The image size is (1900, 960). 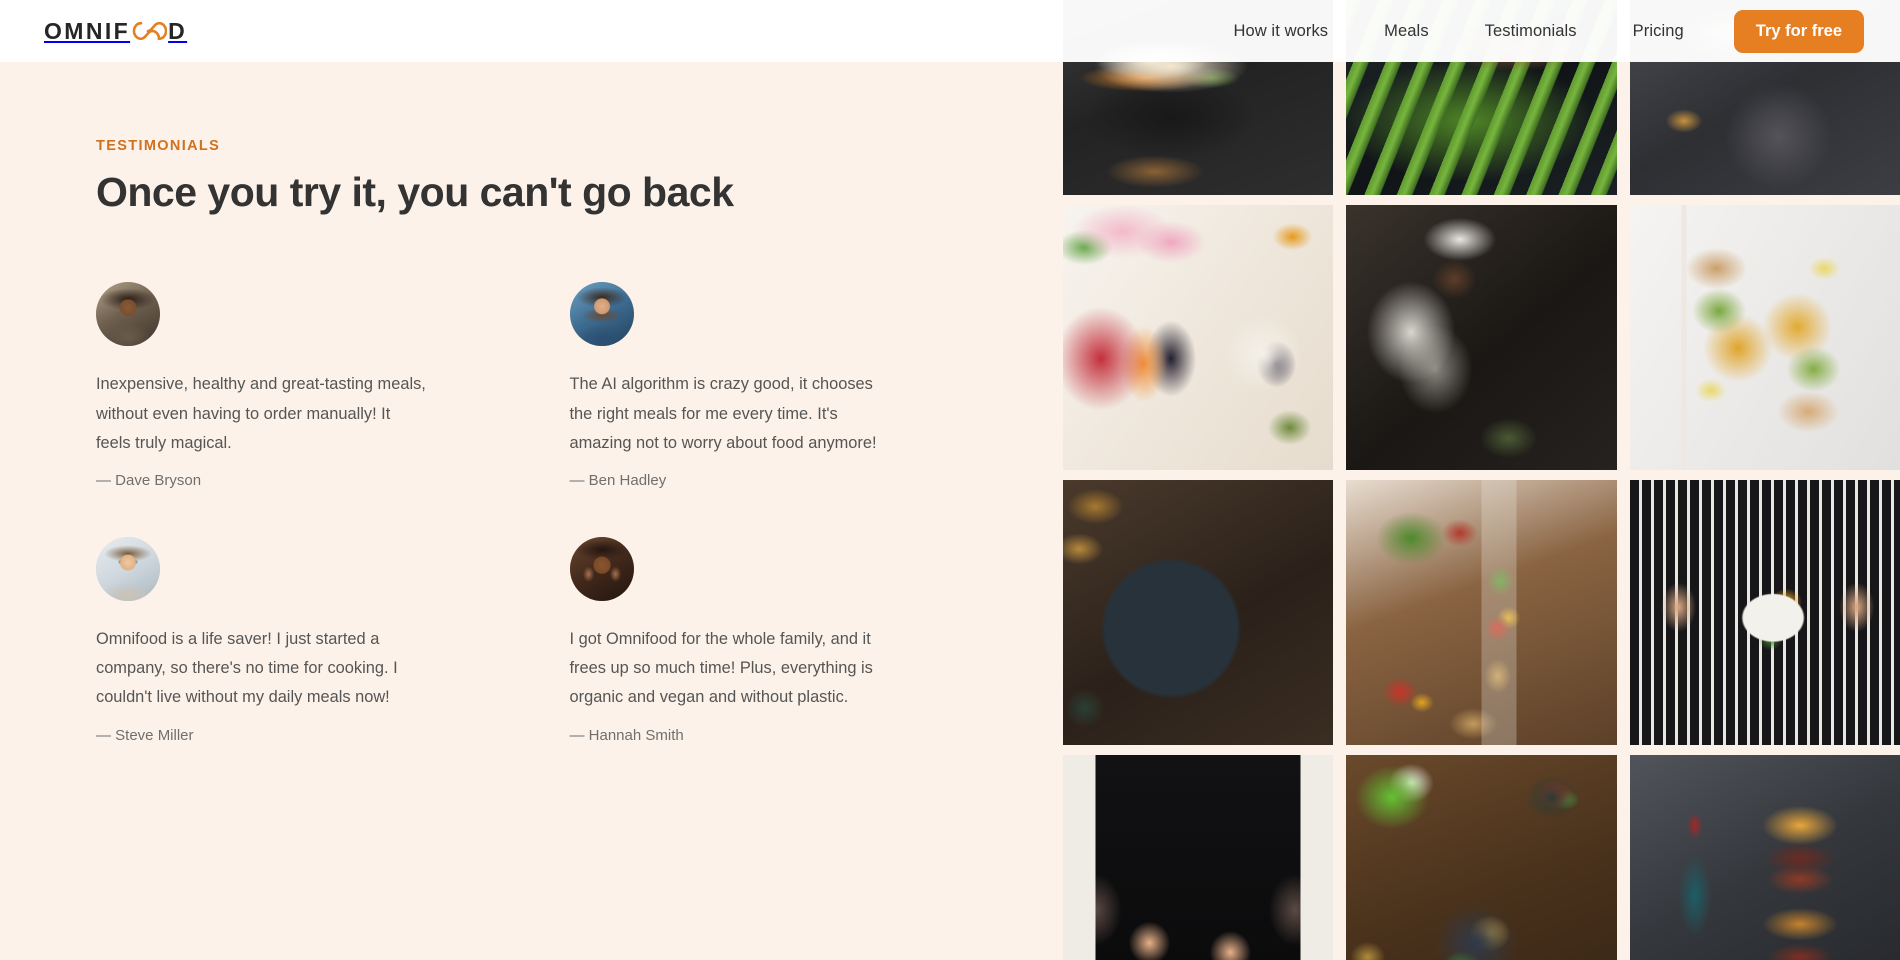 I want to click on gallery-photo-chef-tattooed-arms, so click(x=1198, y=857).